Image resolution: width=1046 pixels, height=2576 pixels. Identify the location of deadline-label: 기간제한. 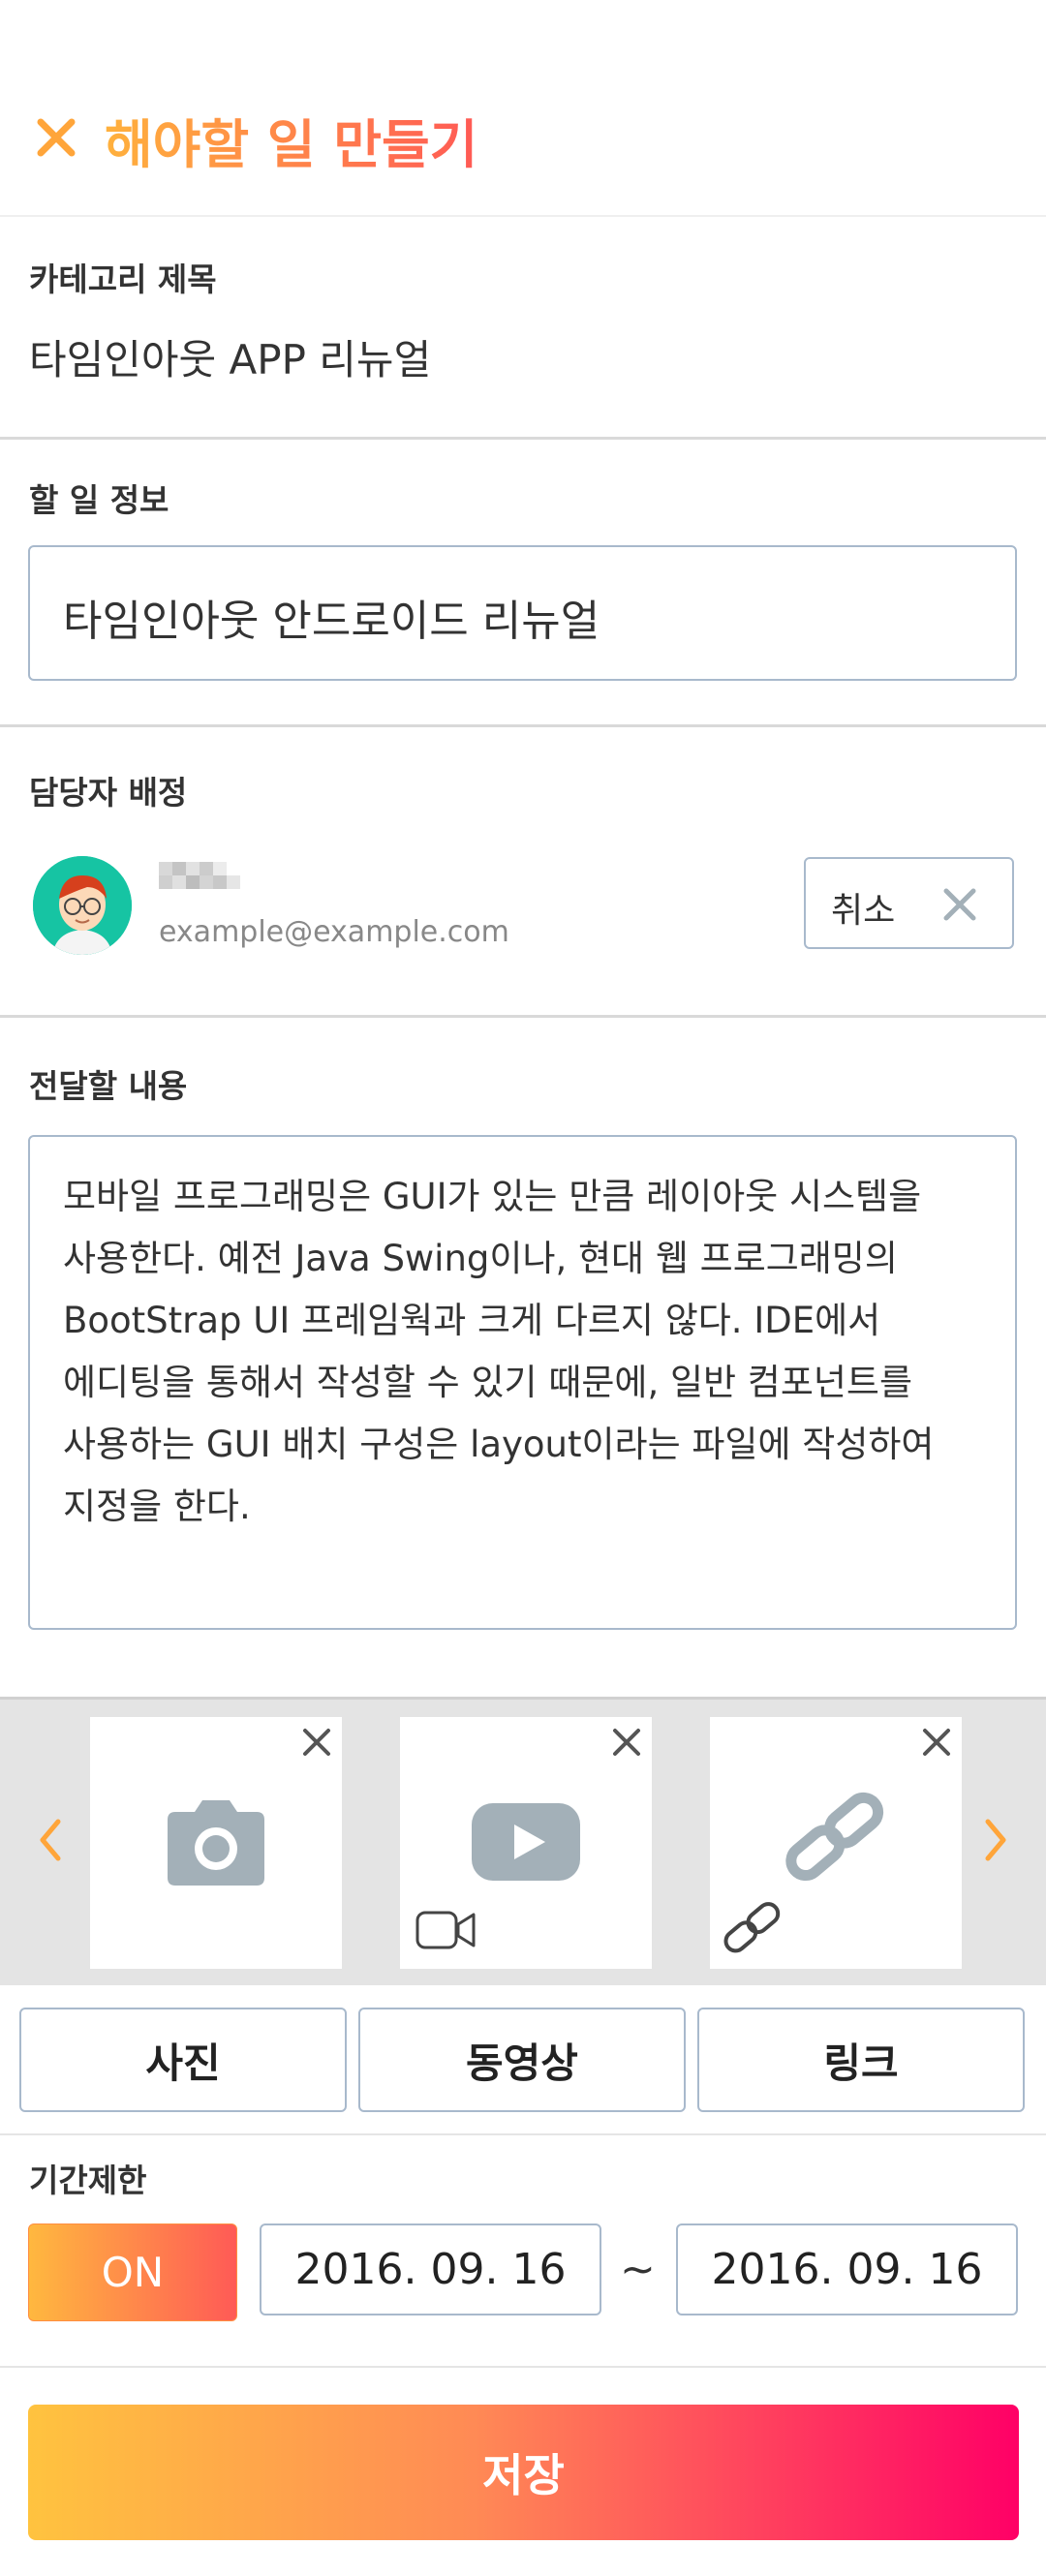
(88, 2180).